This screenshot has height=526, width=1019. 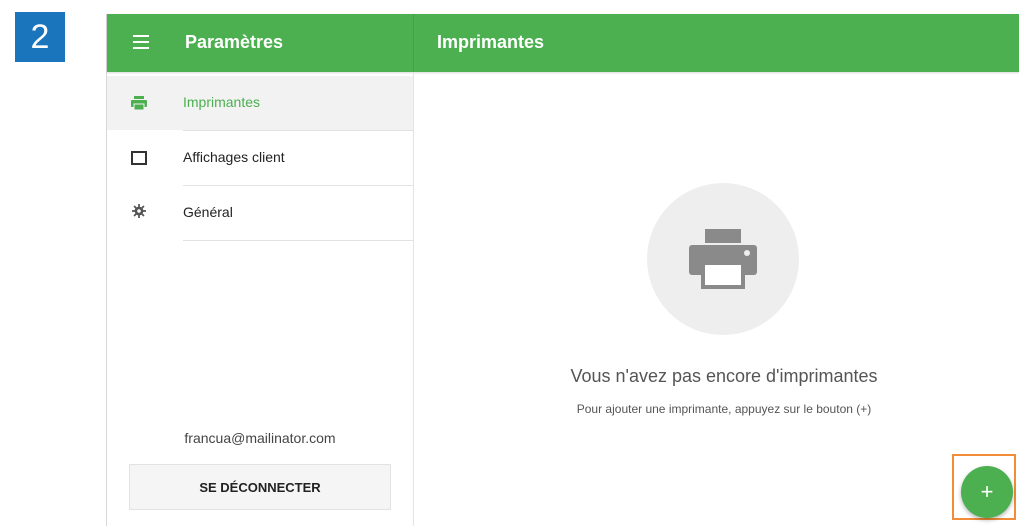 I want to click on sidebar-item-label: Général, so click(x=208, y=212).